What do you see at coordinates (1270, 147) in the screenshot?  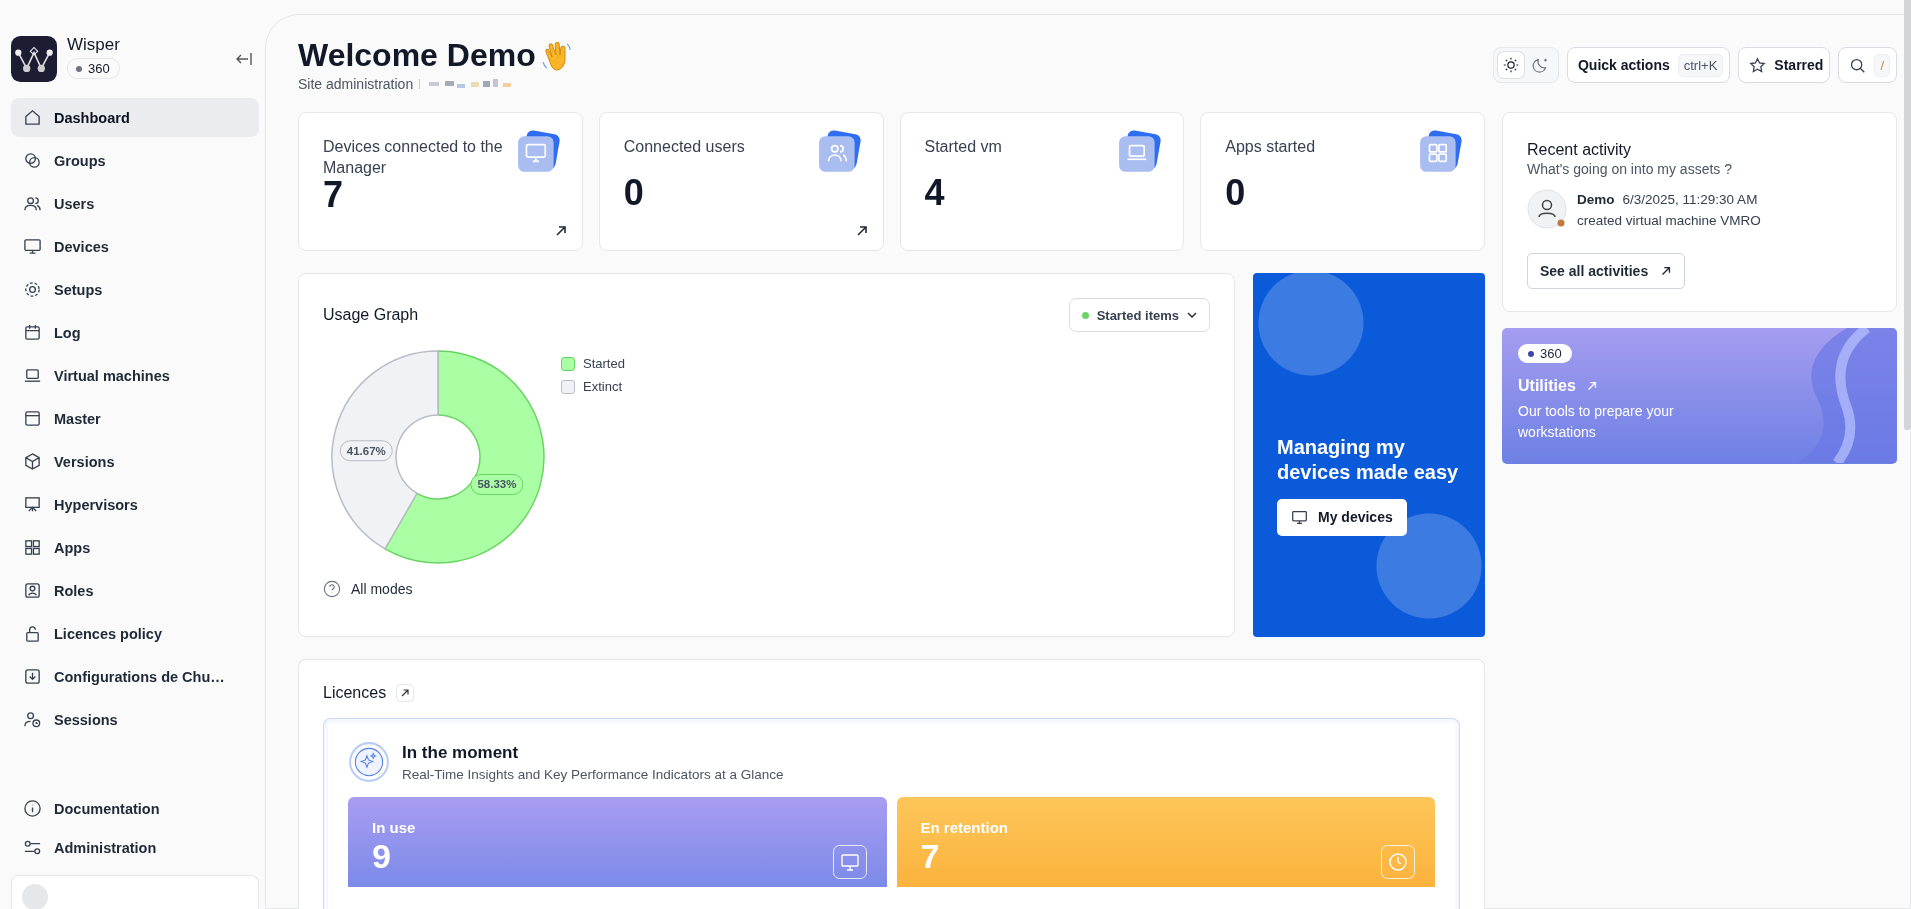 I see `stat-label: Apps started` at bounding box center [1270, 147].